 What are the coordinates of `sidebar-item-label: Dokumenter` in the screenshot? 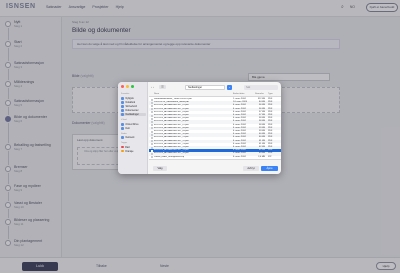 It's located at (132, 111).